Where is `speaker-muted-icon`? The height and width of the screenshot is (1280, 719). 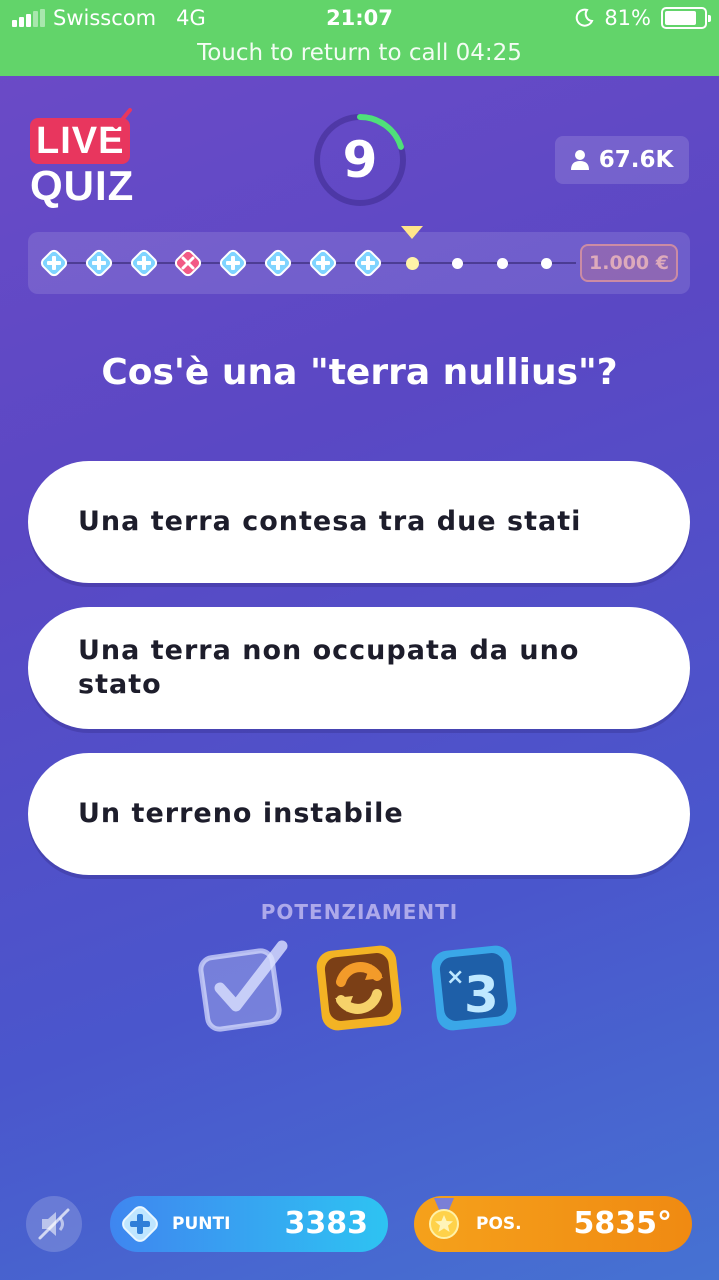 speaker-muted-icon is located at coordinates (54, 1224).